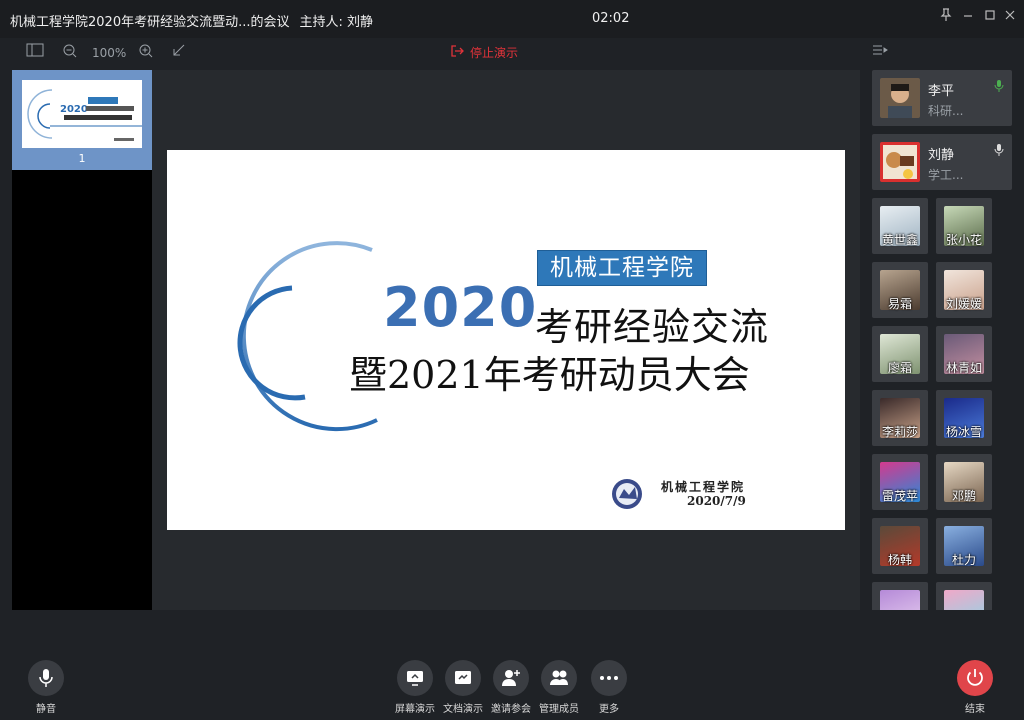 The image size is (1024, 720). Describe the element at coordinates (179, 53) in the screenshot. I see `fit-screen-icon` at that location.